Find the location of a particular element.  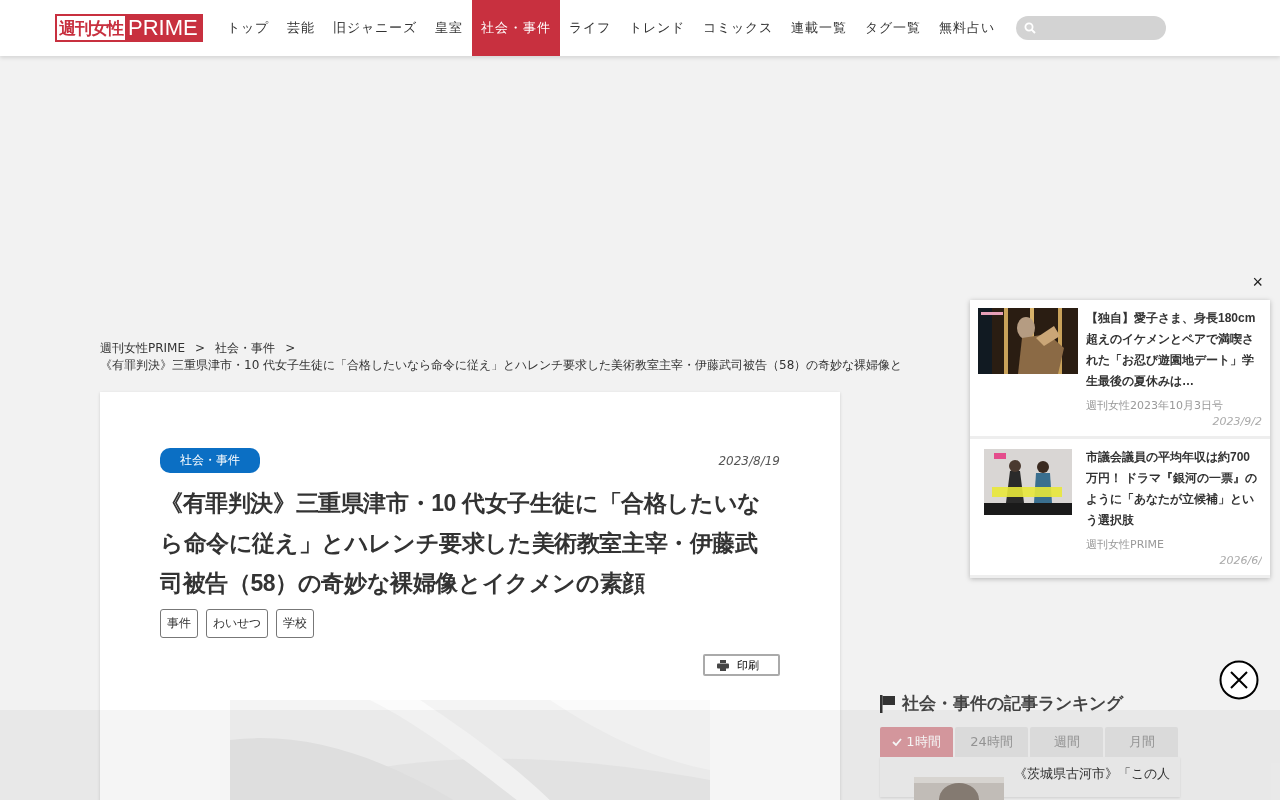

search-icon is located at coordinates (1029, 28).